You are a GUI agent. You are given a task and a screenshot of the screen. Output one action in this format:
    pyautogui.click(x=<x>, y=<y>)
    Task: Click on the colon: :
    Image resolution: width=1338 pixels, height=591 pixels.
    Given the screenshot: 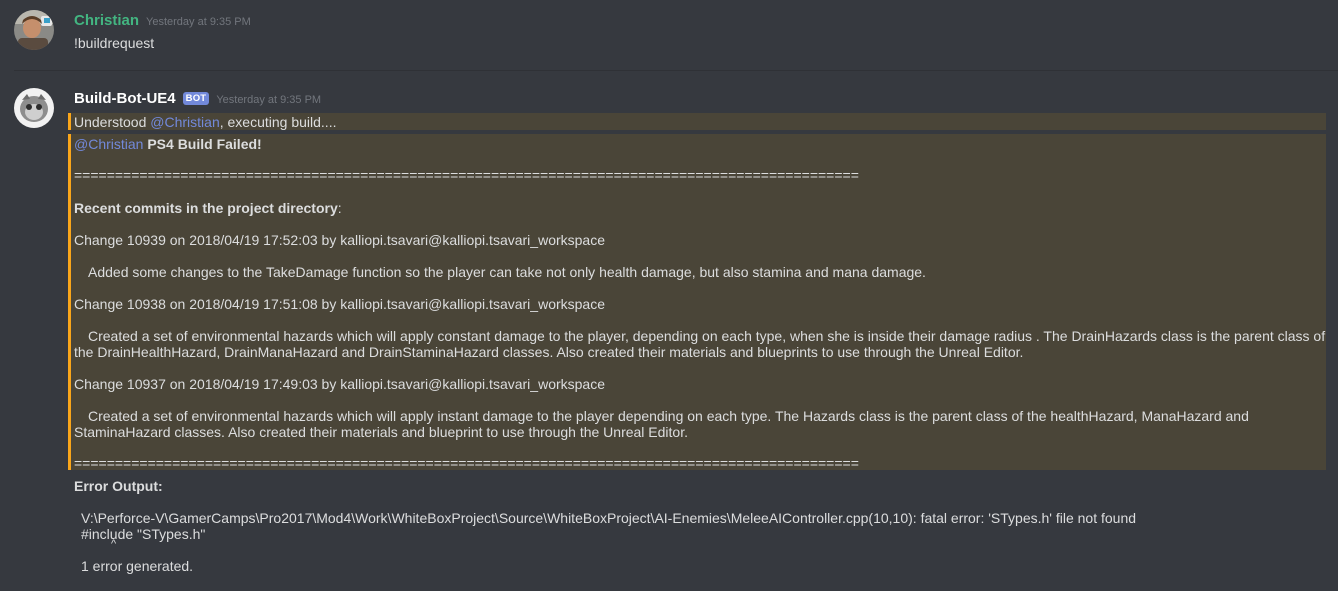 What is the action you would take?
    pyautogui.click(x=339, y=208)
    